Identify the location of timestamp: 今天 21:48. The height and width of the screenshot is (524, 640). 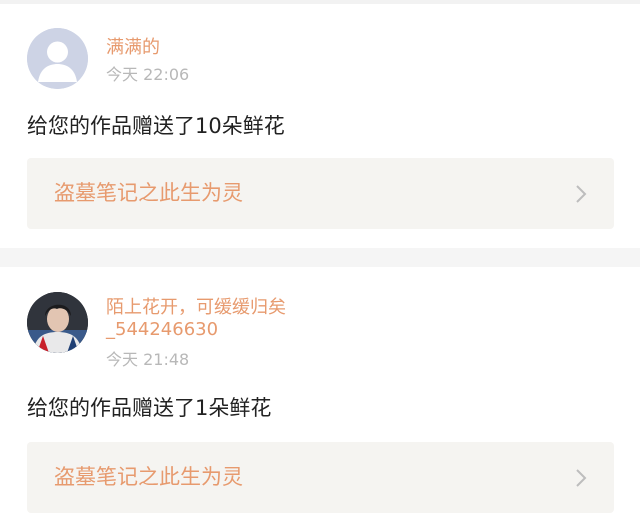
(148, 359).